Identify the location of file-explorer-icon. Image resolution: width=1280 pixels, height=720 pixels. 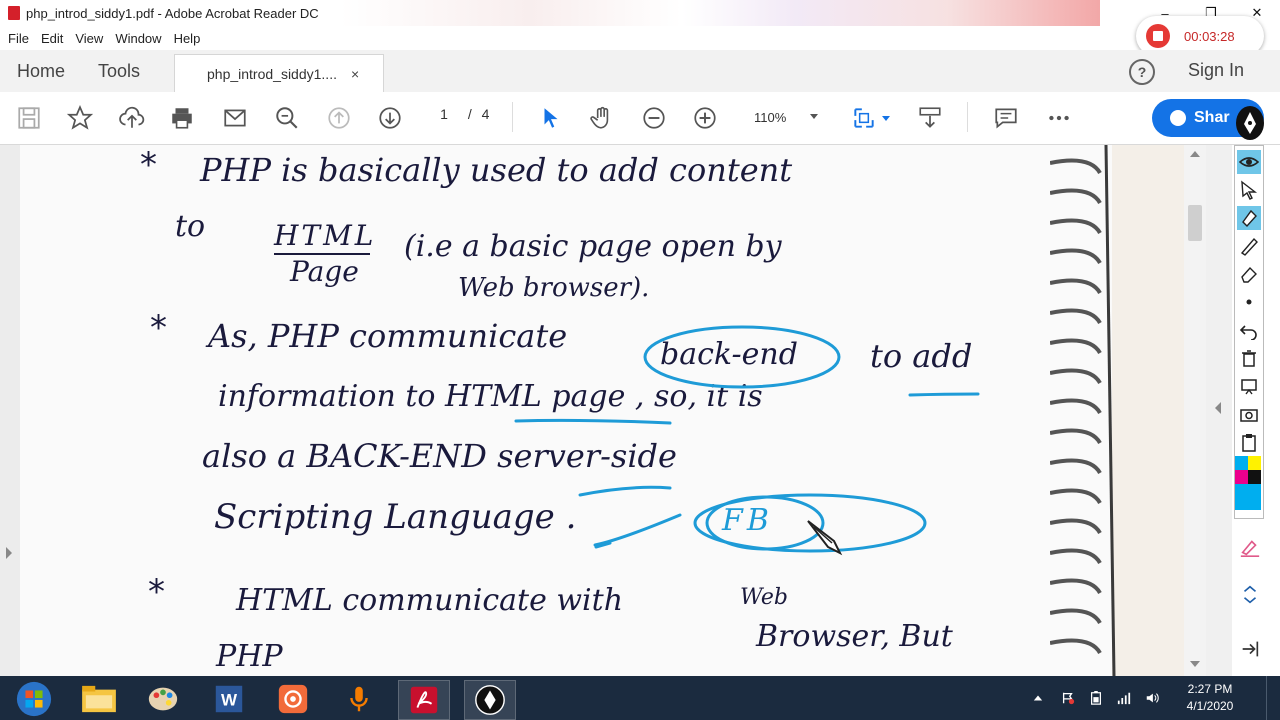
(99, 699).